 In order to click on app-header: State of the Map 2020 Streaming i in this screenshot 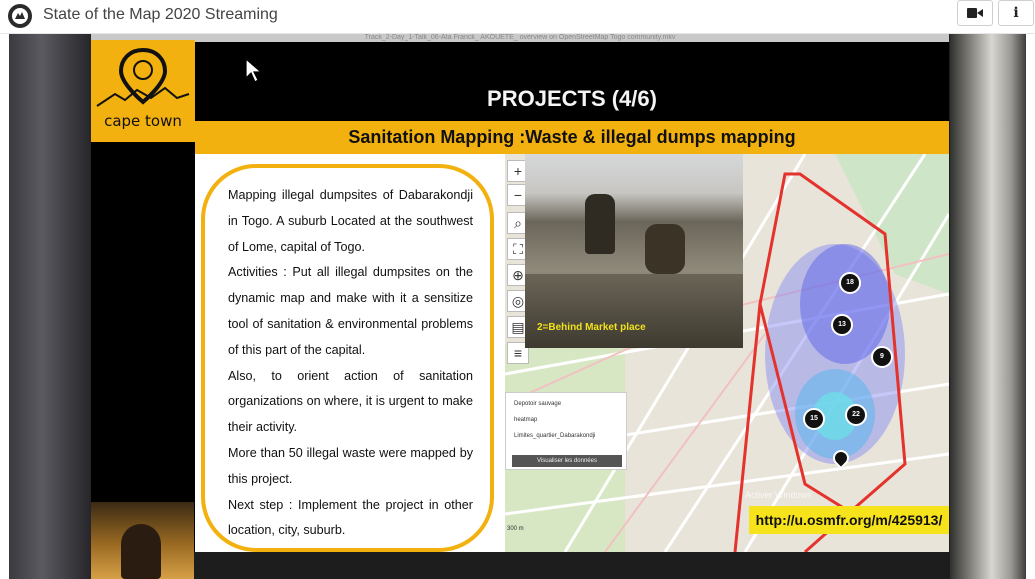, I will do `click(517, 17)`.